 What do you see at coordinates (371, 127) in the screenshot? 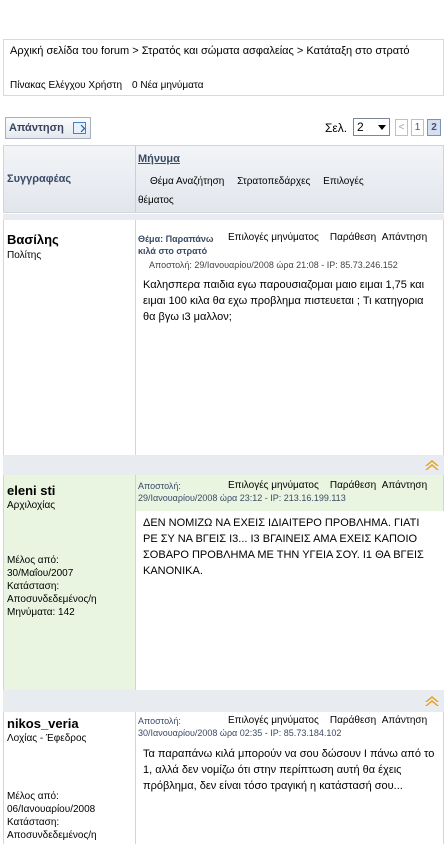
I see `page-select: 2` at bounding box center [371, 127].